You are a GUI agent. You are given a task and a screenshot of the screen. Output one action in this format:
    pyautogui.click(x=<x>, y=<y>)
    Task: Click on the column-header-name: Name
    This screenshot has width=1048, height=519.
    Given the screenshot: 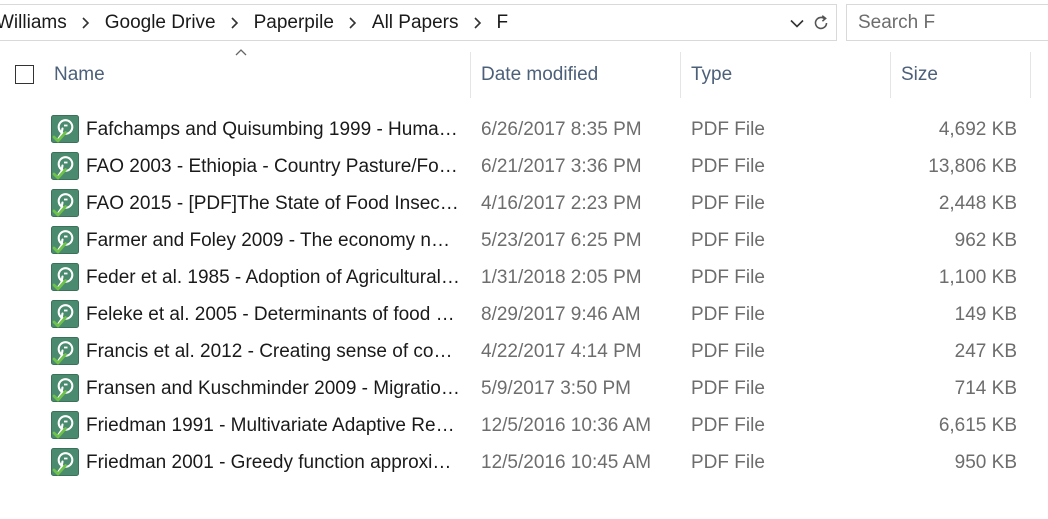 What is the action you would take?
    pyautogui.click(x=262, y=75)
    